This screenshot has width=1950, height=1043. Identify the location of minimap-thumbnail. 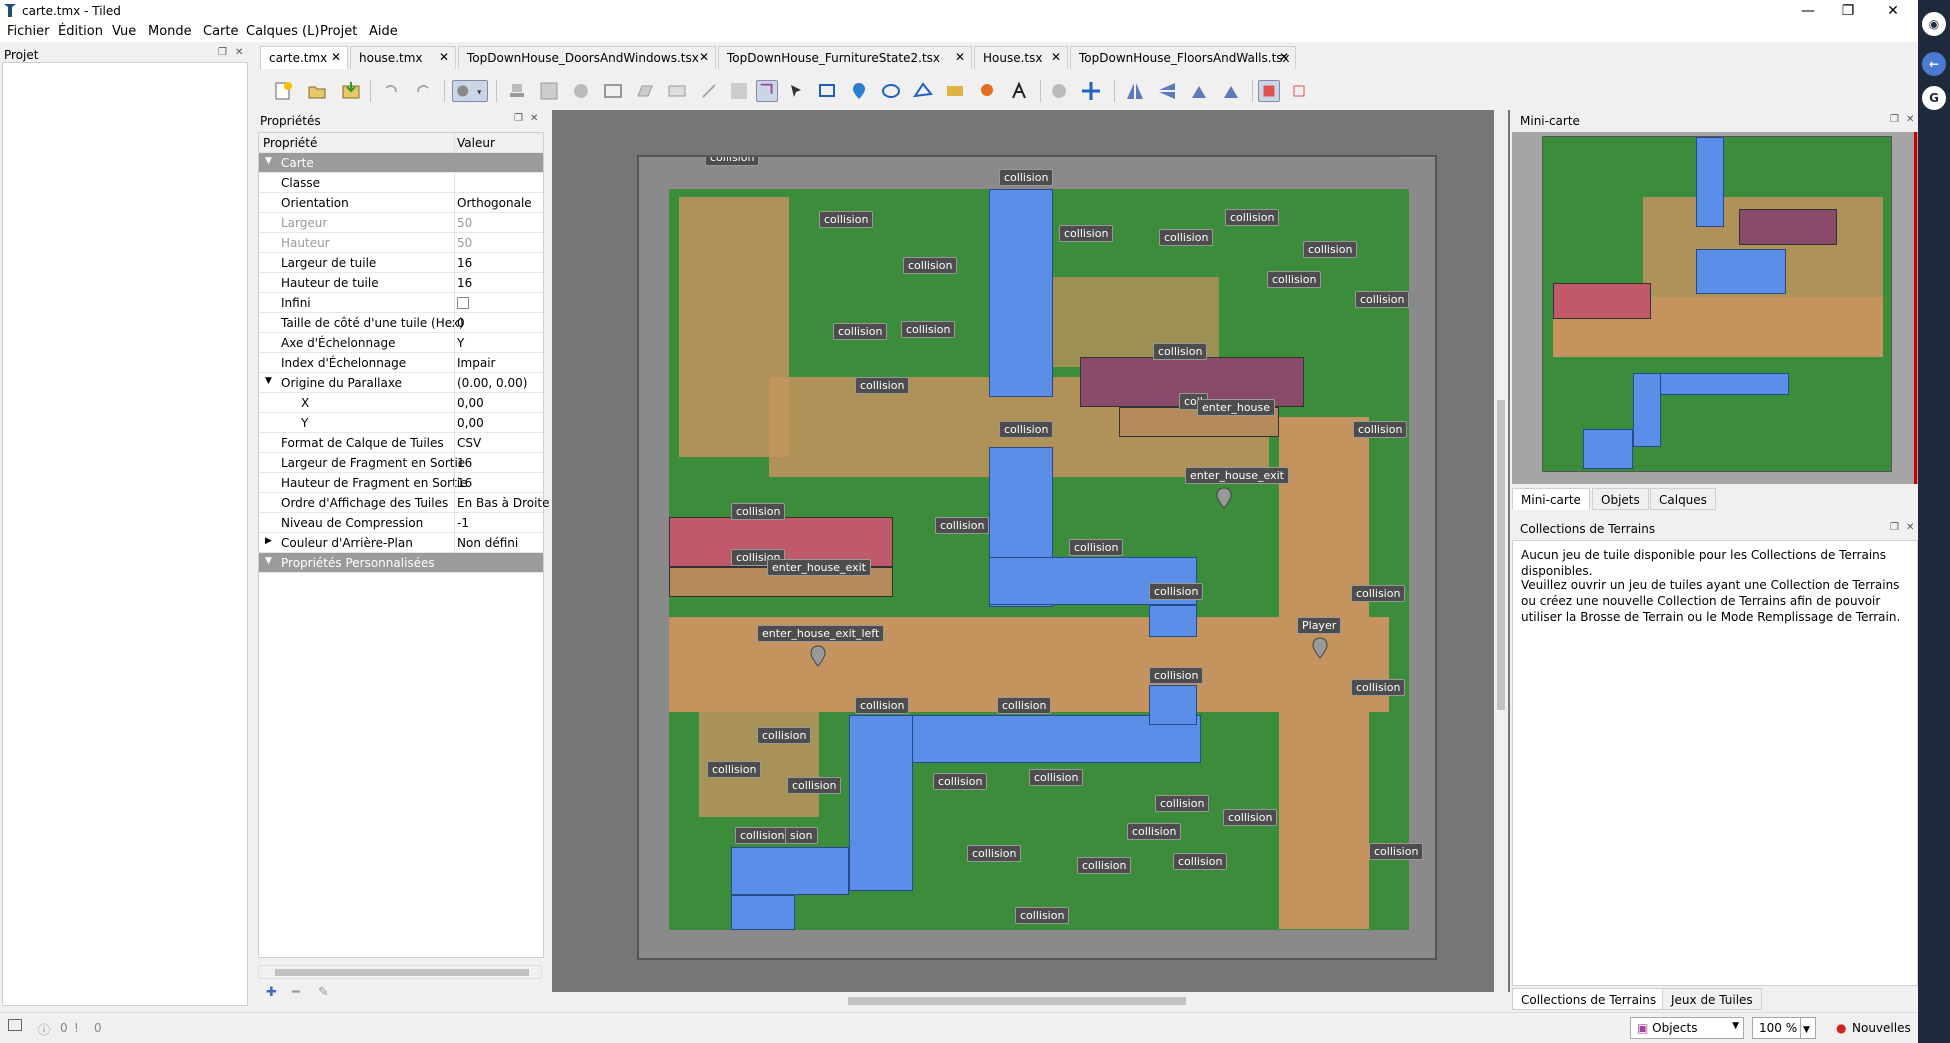
(1717, 304).